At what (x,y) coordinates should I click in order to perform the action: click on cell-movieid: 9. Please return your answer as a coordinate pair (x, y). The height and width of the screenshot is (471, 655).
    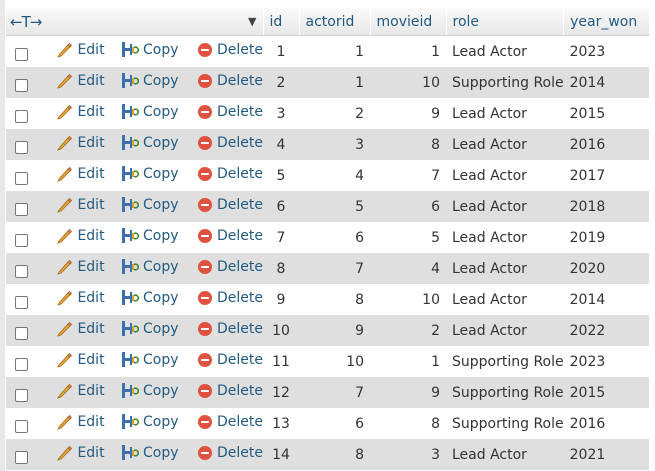
    Looking at the image, I should click on (408, 392).